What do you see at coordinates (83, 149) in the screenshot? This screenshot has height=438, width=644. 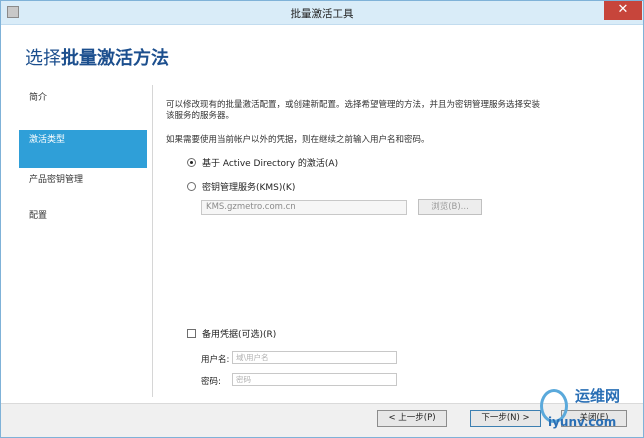 I see `sidebar-item-activation-type: 激活类型` at bounding box center [83, 149].